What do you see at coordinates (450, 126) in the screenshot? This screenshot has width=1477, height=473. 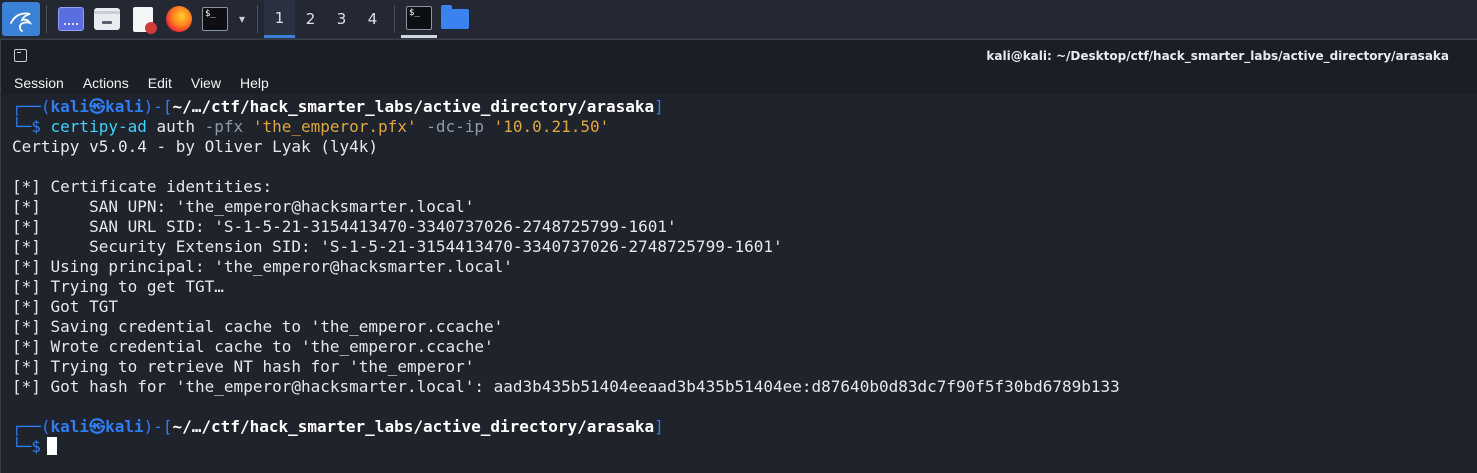 I see `command-flag: -dc-ip` at bounding box center [450, 126].